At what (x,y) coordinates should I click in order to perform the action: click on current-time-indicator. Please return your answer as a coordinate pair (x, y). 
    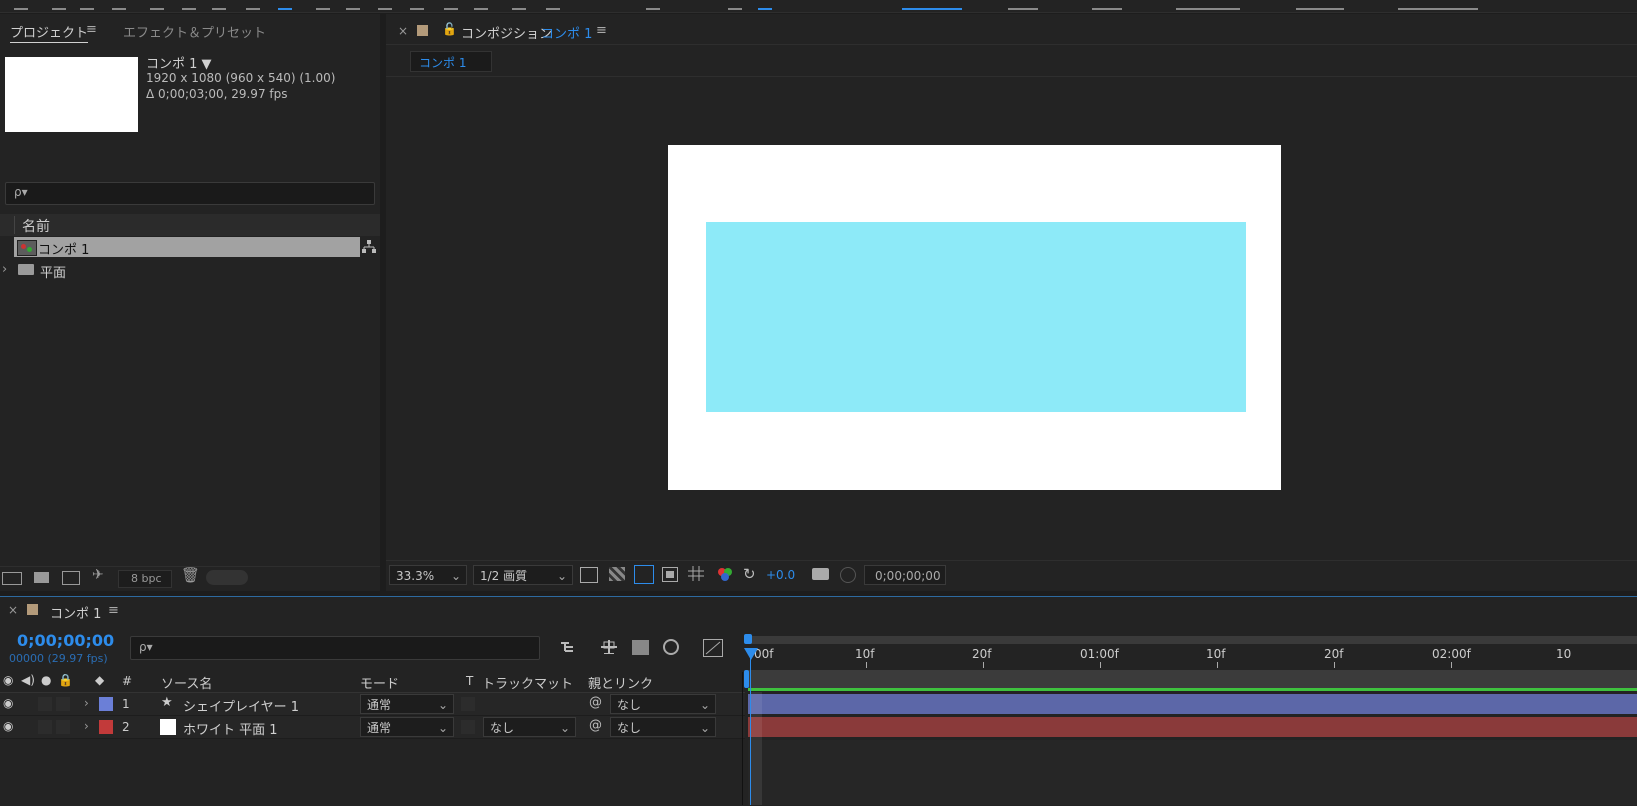
    Looking at the image, I should click on (751, 654).